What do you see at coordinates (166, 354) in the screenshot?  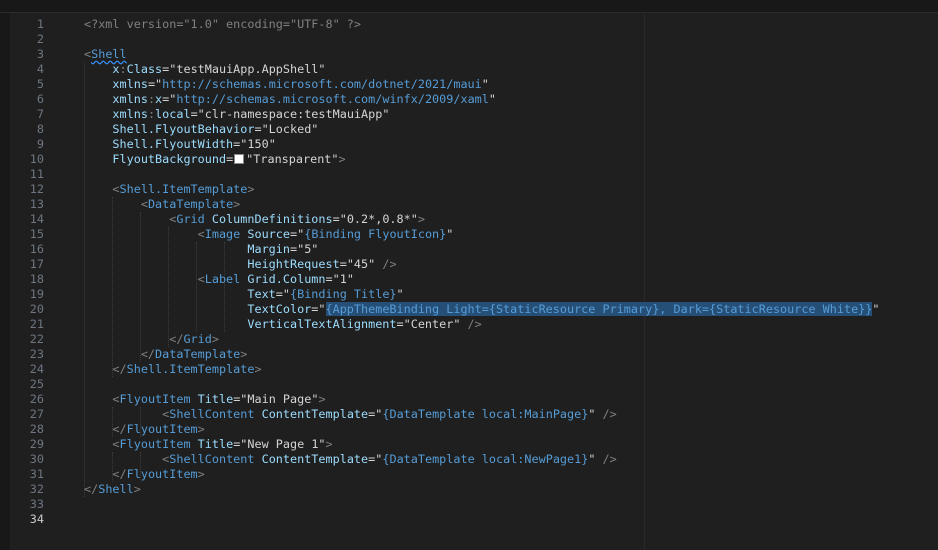 I see `code-text: </DataTemplate>` at bounding box center [166, 354].